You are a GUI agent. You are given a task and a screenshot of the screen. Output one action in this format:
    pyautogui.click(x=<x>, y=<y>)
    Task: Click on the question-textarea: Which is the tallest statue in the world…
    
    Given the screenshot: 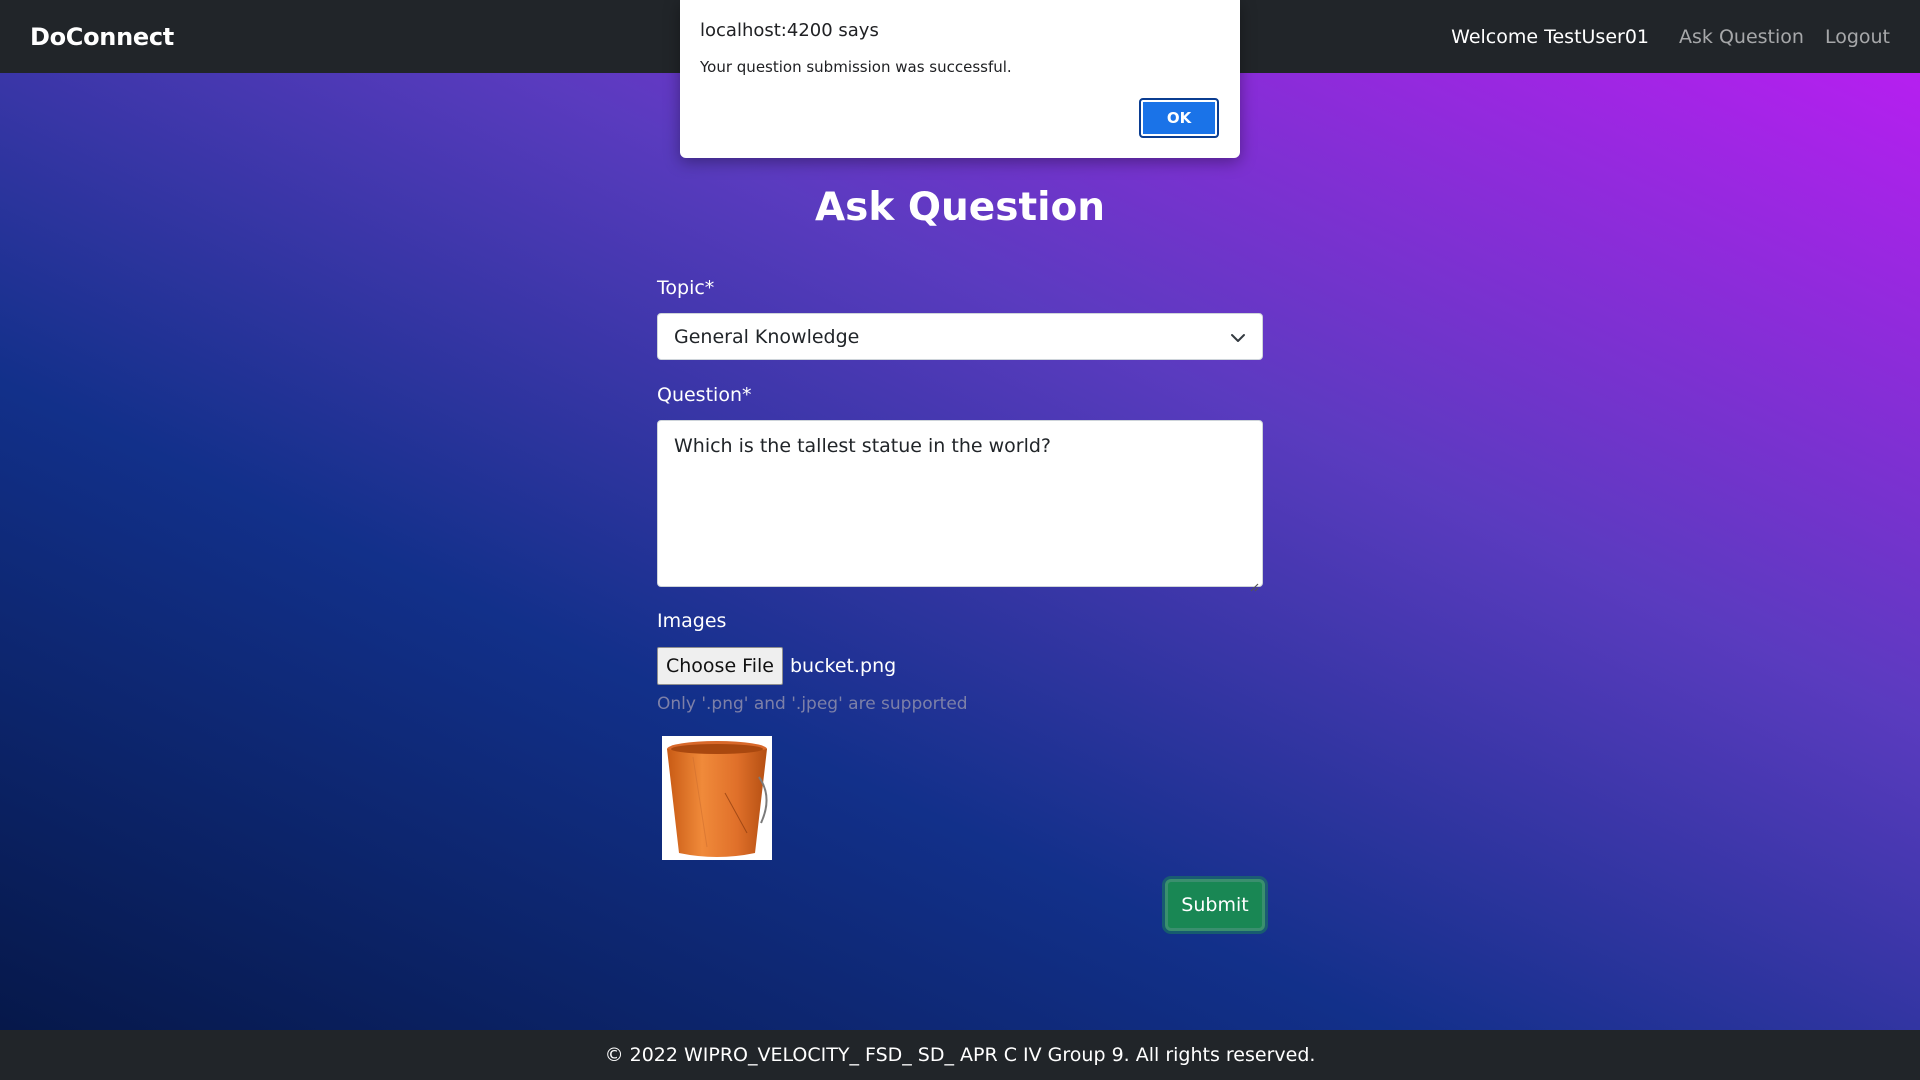 What is the action you would take?
    pyautogui.click(x=960, y=506)
    